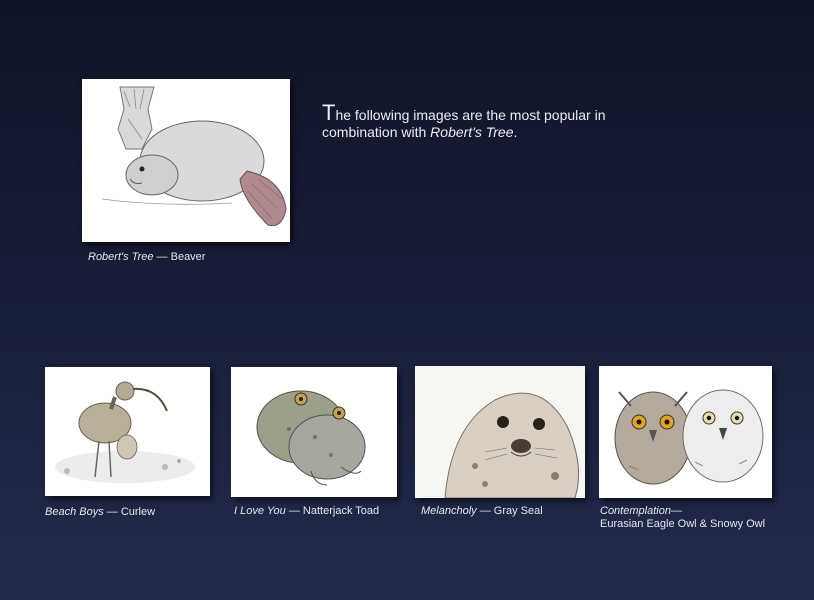 This screenshot has height=600, width=814. What do you see at coordinates (260, 511) in the screenshot?
I see `gallery-title-2: I Love You` at bounding box center [260, 511].